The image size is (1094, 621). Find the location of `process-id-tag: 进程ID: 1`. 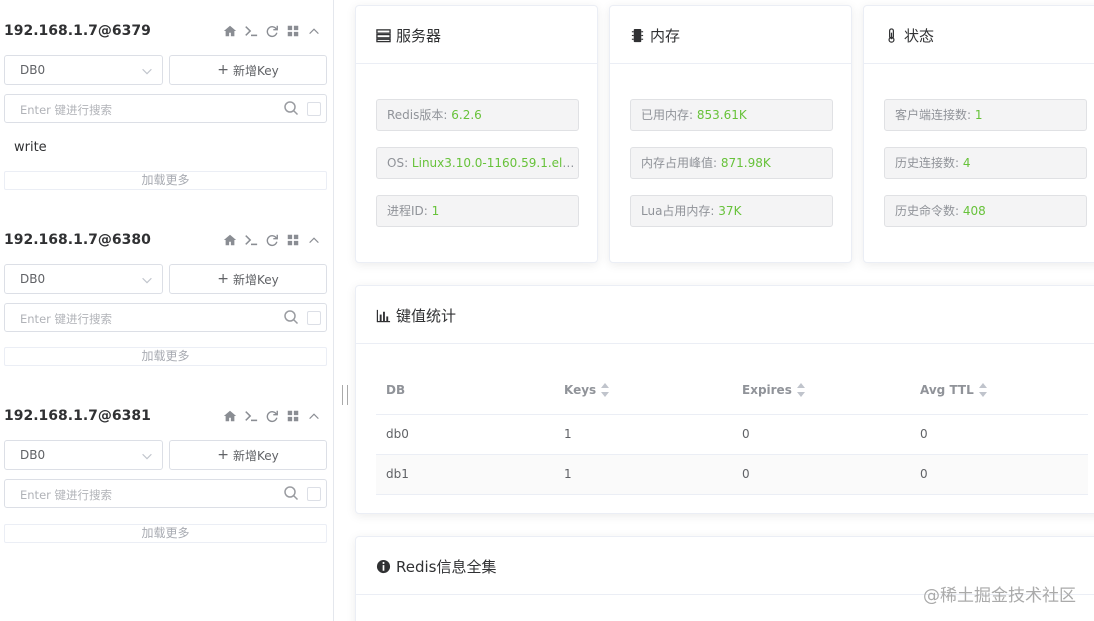

process-id-tag: 进程ID: 1 is located at coordinates (477, 211).